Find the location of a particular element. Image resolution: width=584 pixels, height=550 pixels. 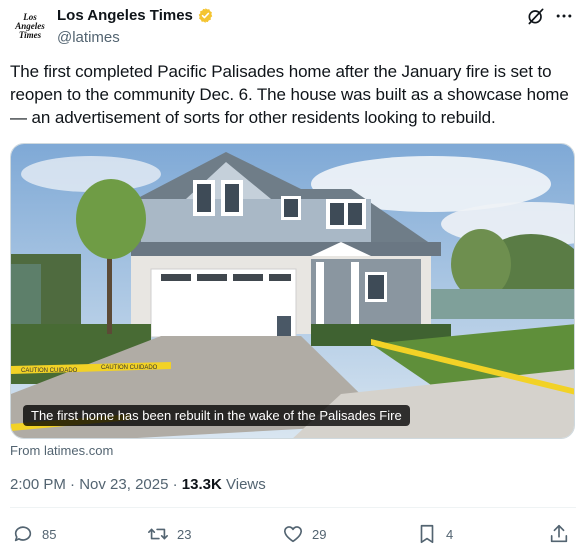

tweet-meta: 2:00 PM · Nov 23, 2025 · 13.3K Views is located at coordinates (138, 484).